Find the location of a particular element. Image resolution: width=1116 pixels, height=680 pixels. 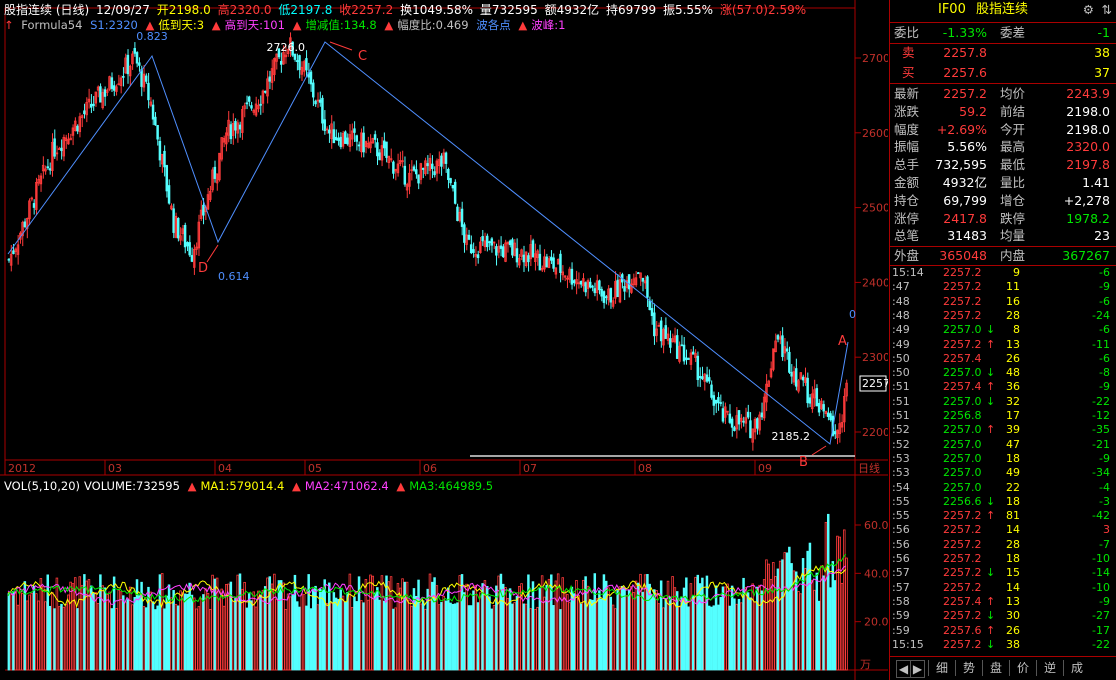

settings-icon: ⚙ is located at coordinates (1088, 10).